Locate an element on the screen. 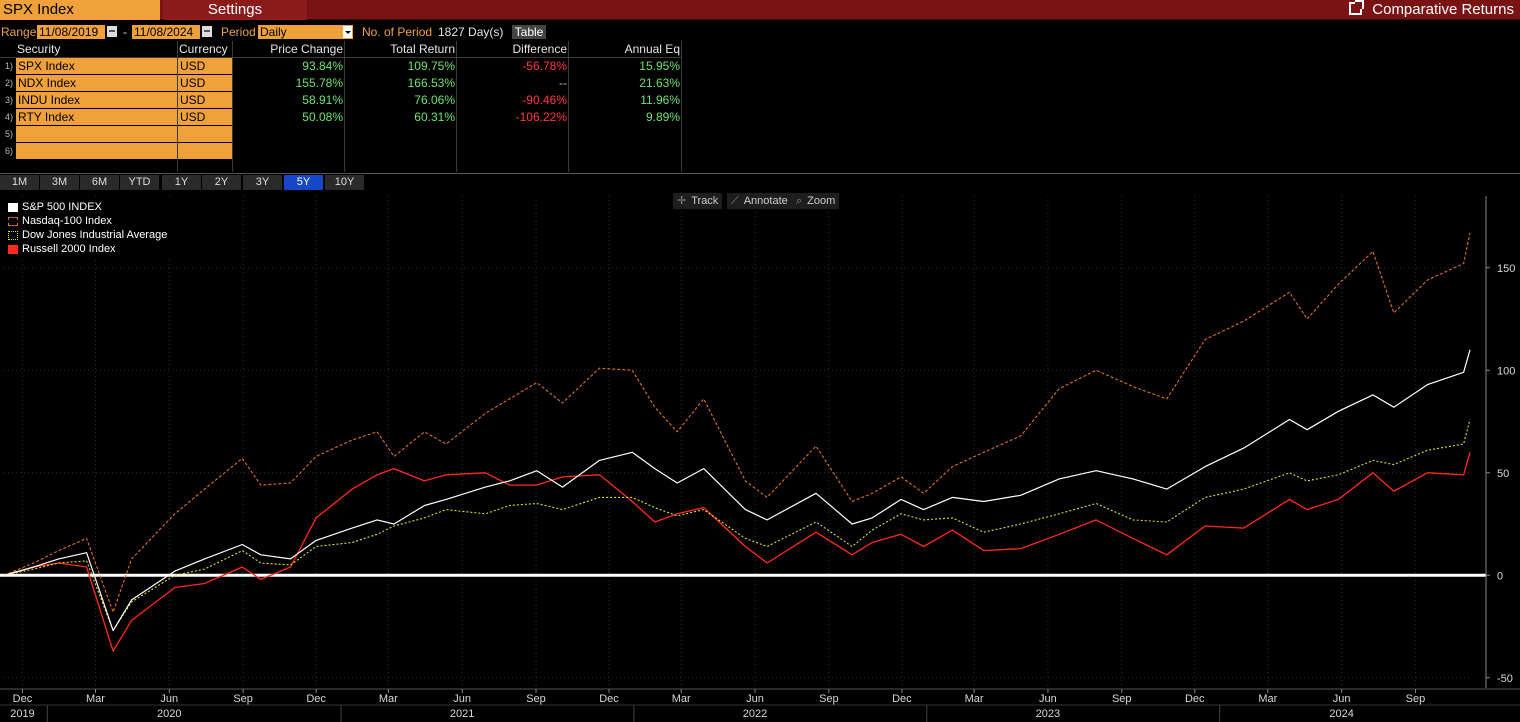  period-button-3m: 3M is located at coordinates (59, 182).